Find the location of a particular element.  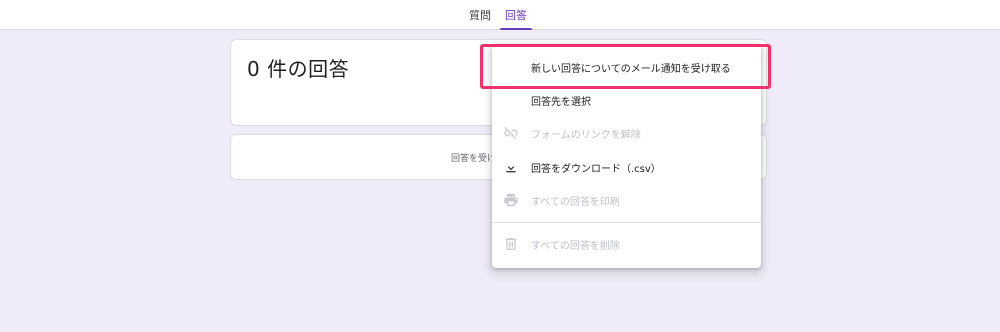

tab-responses-label: 回答 is located at coordinates (516, 15).